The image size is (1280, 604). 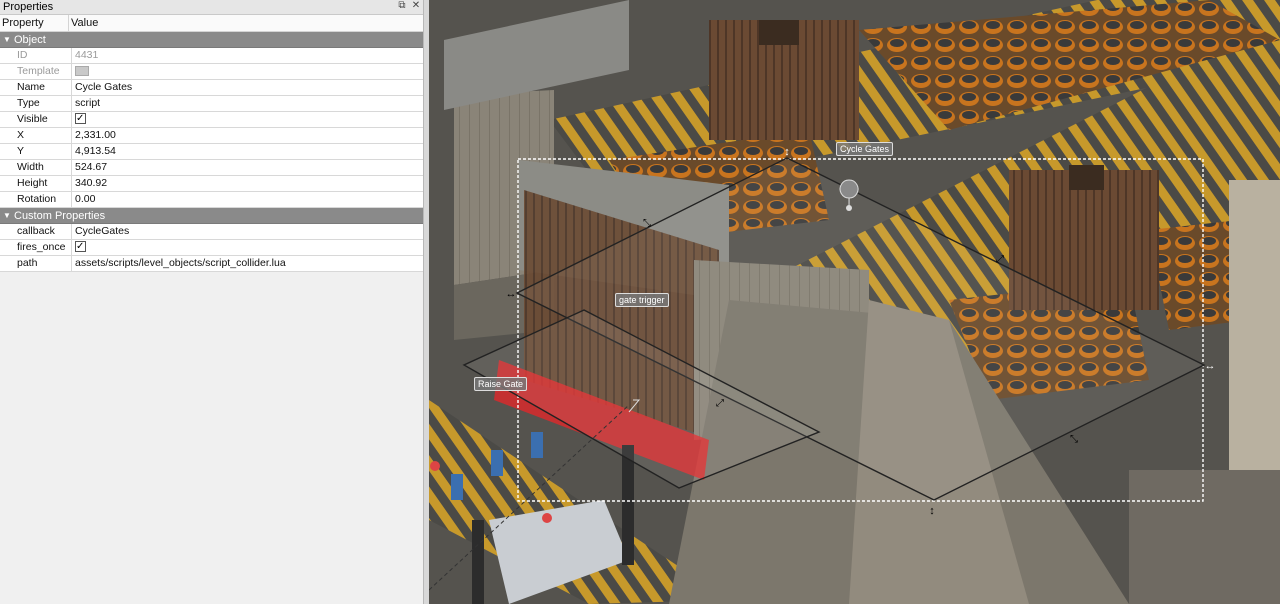 I want to click on property-key: Visible, so click(x=36, y=119).